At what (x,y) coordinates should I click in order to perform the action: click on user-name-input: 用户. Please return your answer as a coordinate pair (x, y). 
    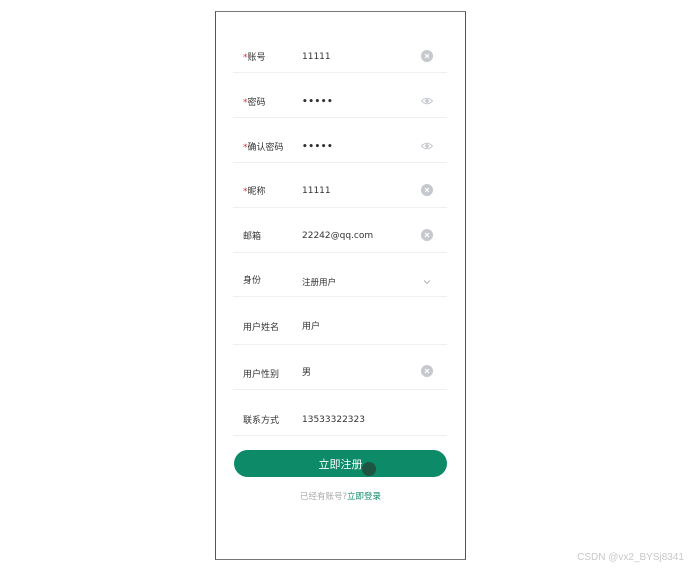
    Looking at the image, I should click on (311, 327).